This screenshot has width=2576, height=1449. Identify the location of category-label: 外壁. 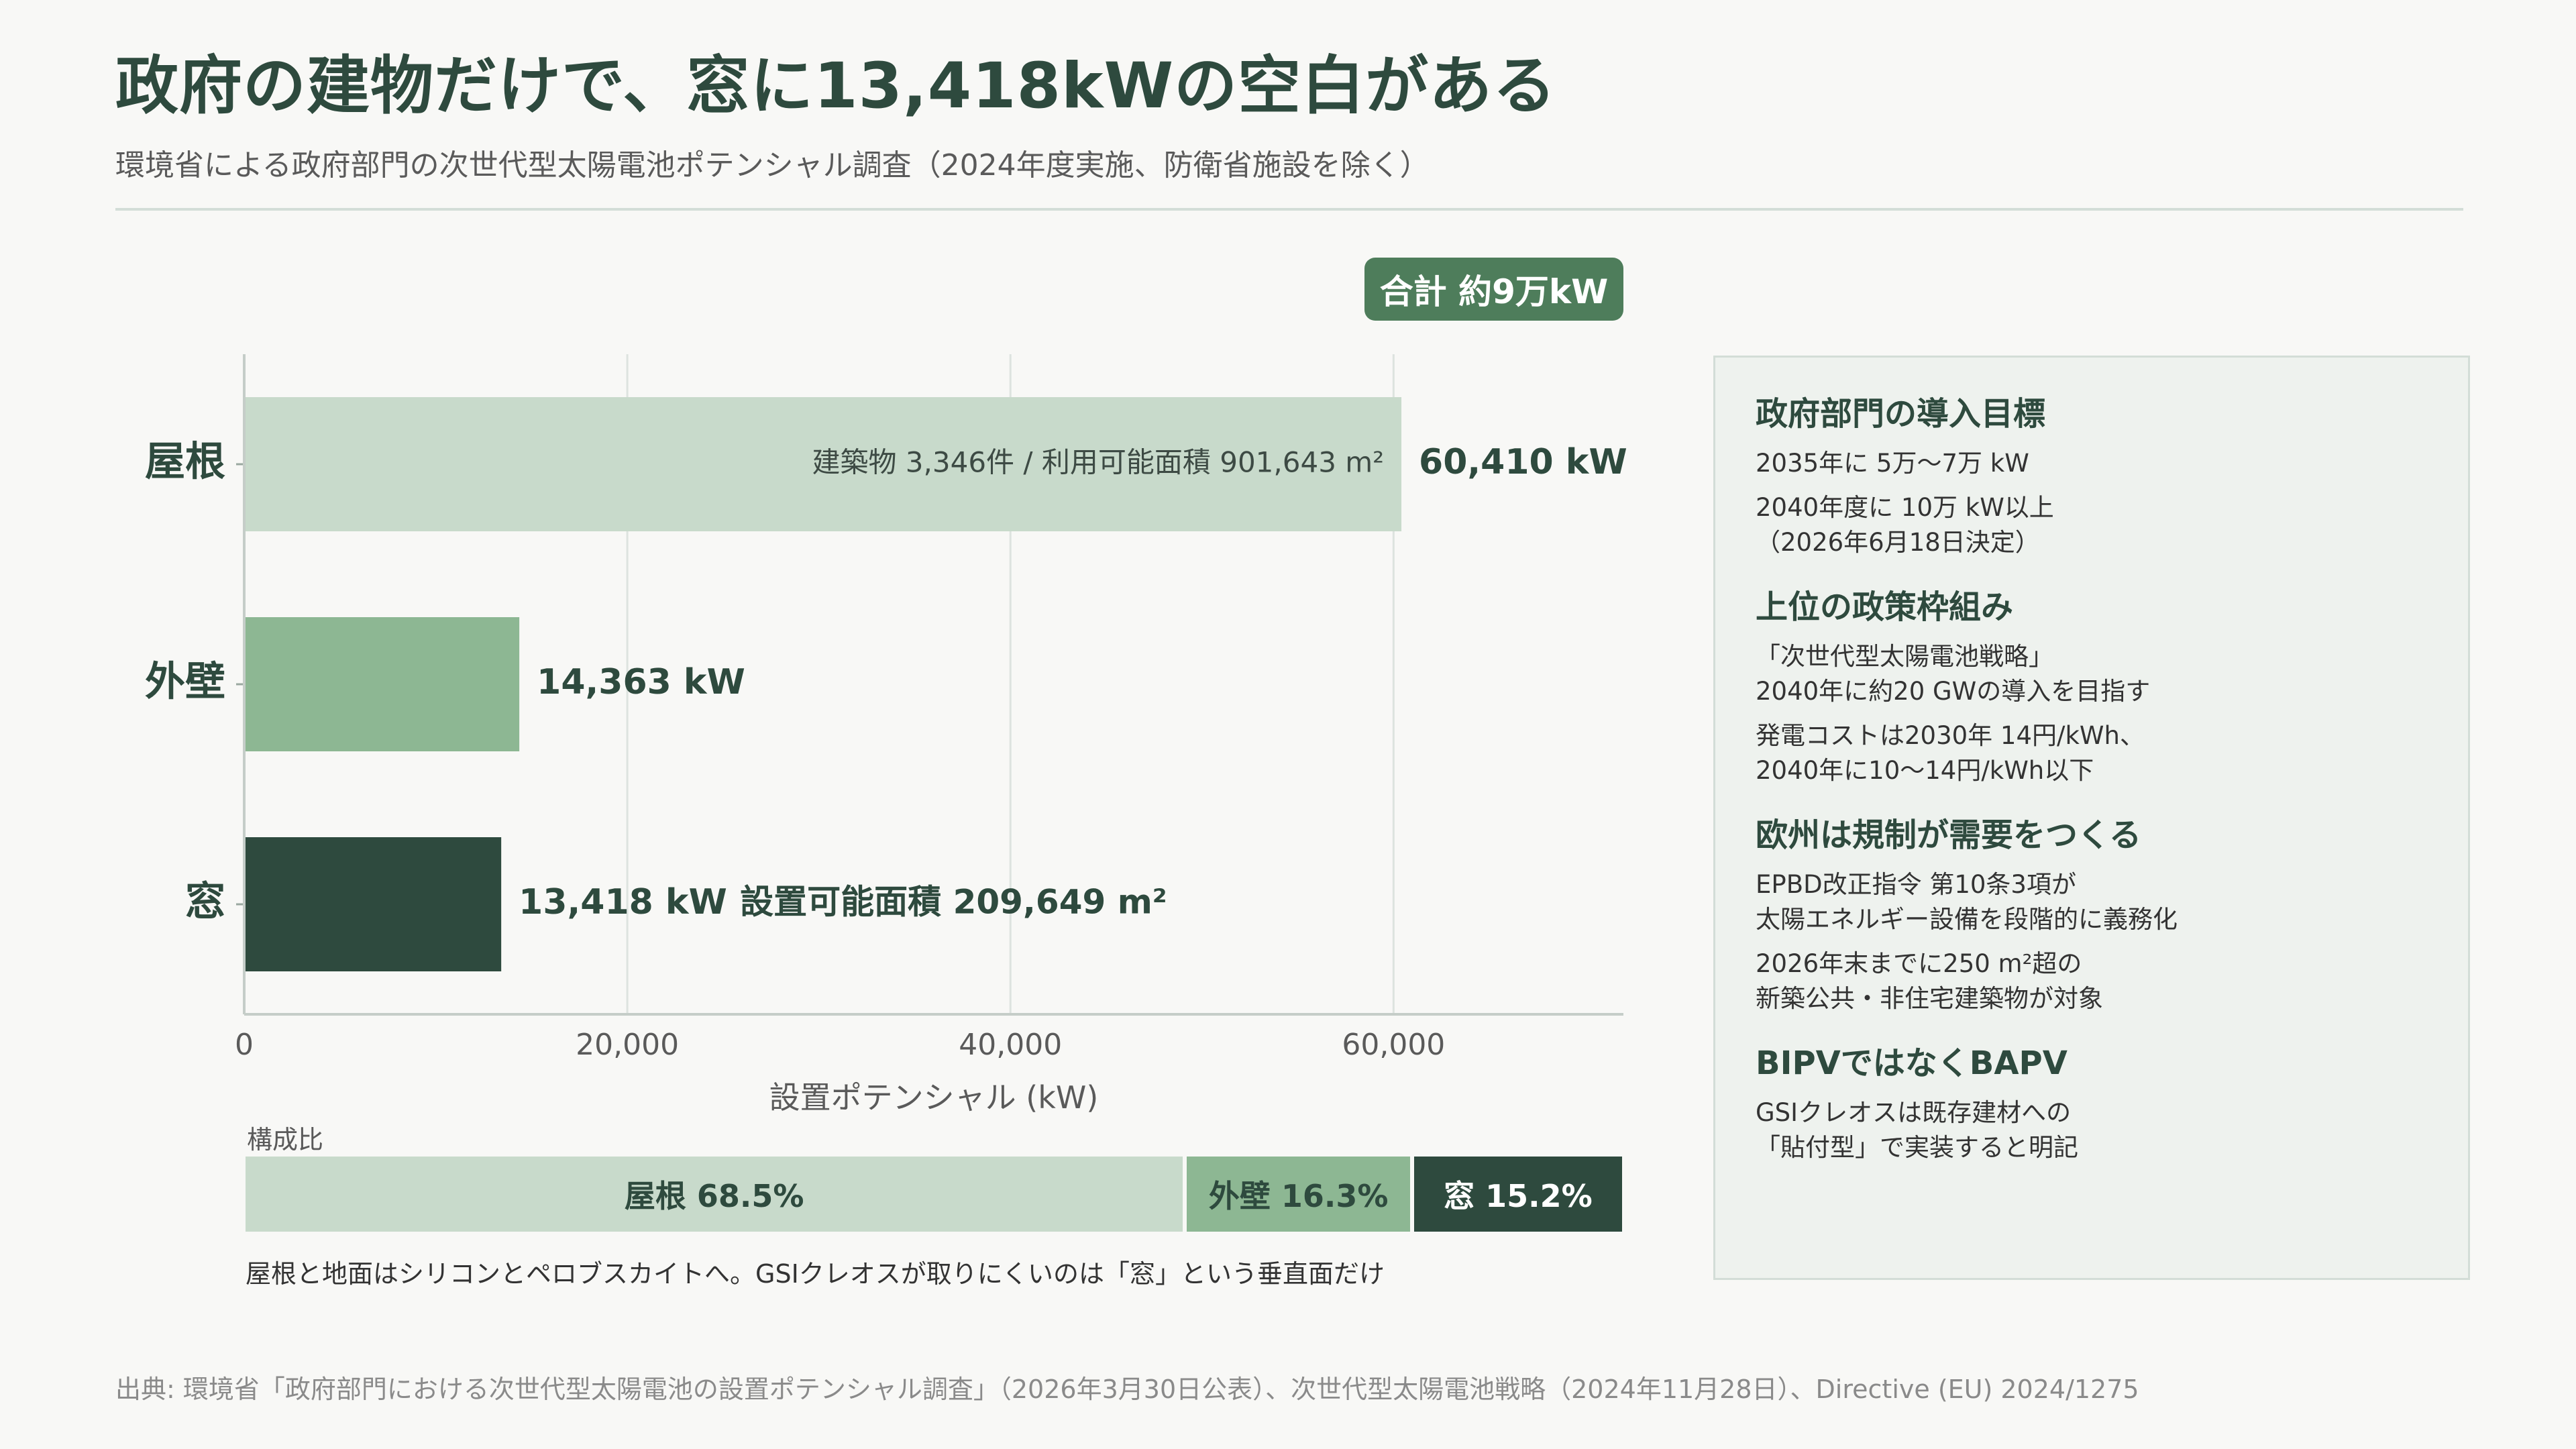
(185, 682).